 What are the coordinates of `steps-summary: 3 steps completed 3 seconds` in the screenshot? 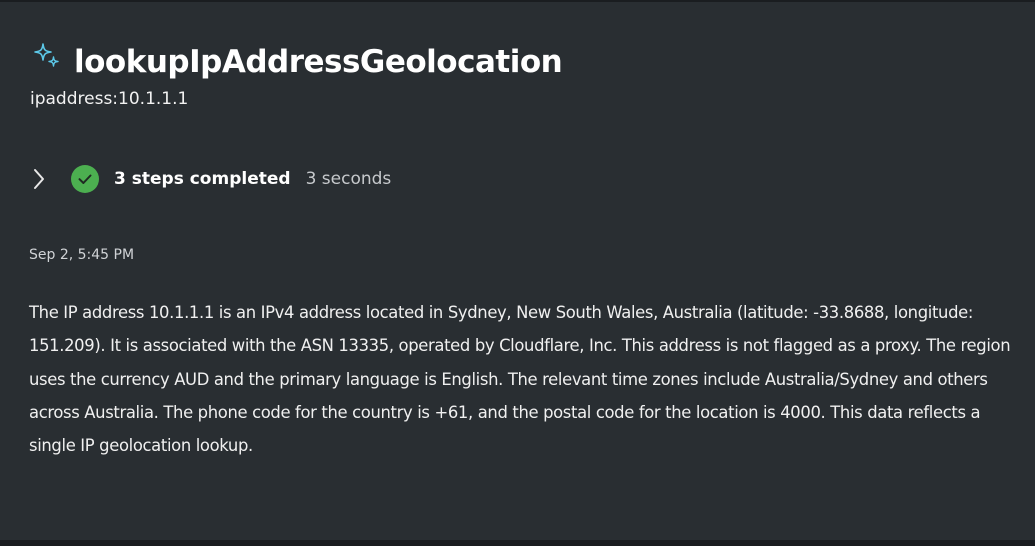 It's located at (209, 179).